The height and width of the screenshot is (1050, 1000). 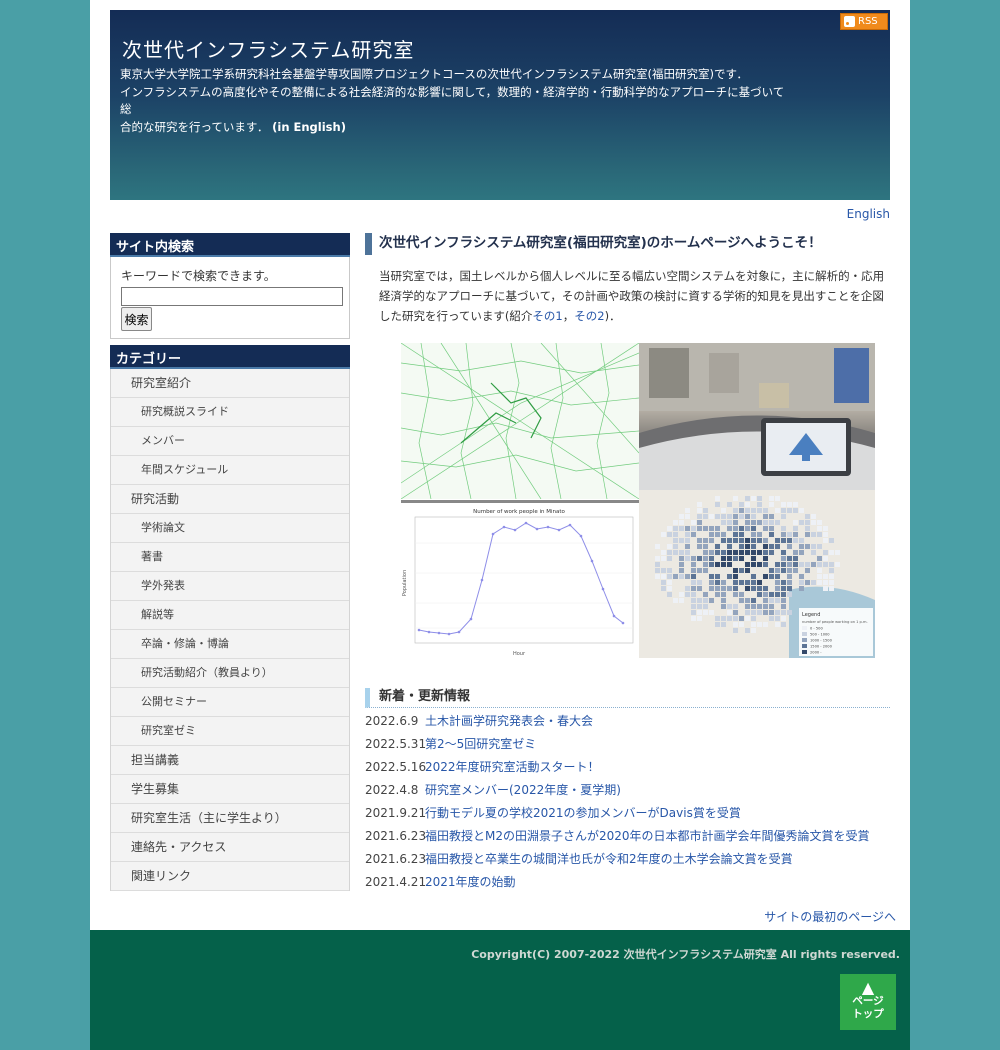 I want to click on page-top-button: ▲ ページ トップ, so click(x=868, y=1002).